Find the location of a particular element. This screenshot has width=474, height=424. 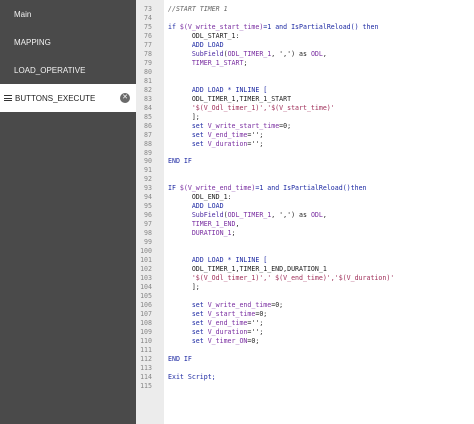

line-number: 109 is located at coordinates (146, 331).